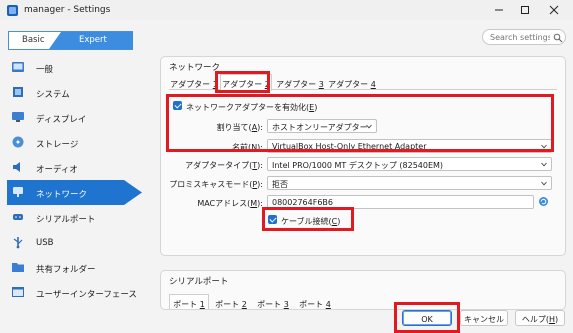 This screenshot has height=333, width=573. What do you see at coordinates (216, 184) in the screenshot?
I see `promiscuous-mode-label: プロミスキャスモード(P):` at bounding box center [216, 184].